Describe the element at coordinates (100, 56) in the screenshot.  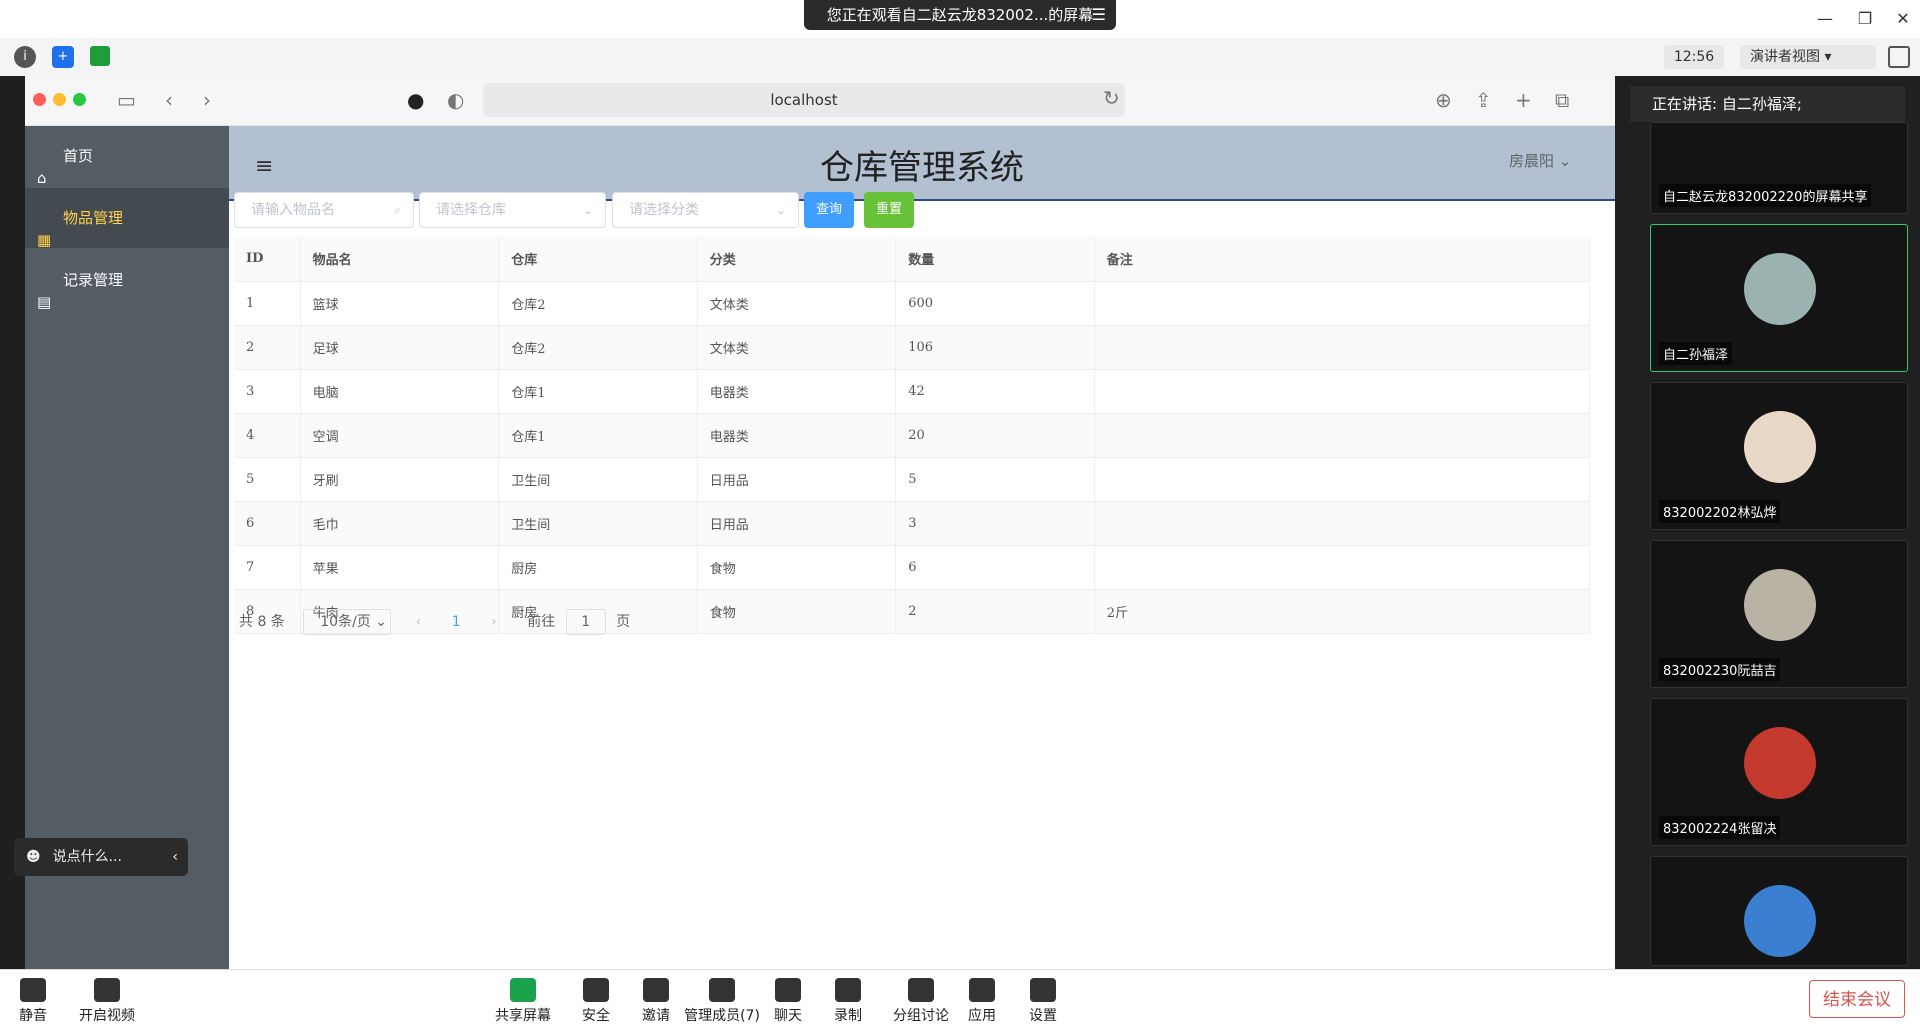
I see `signal-icon` at that location.